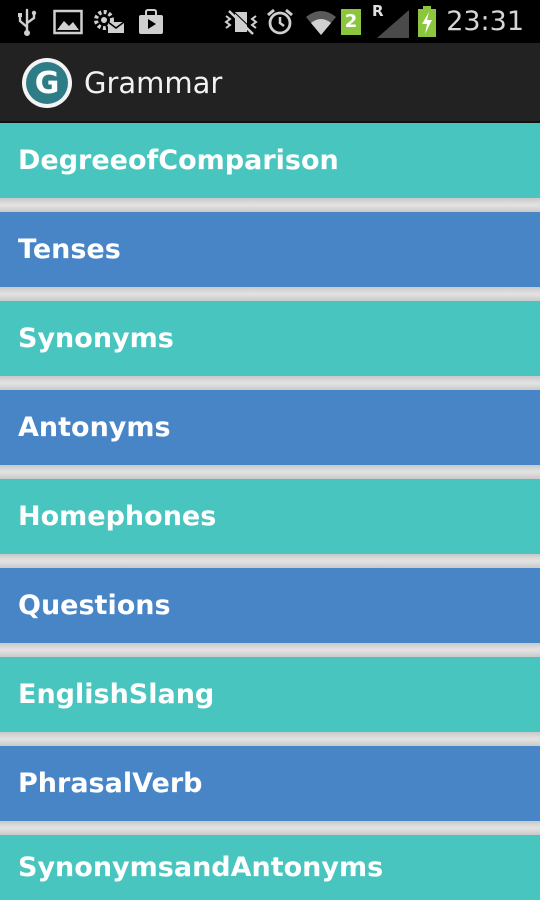 The width and height of the screenshot is (540, 900). Describe the element at coordinates (321, 21) in the screenshot. I see `wifi-icon` at that location.